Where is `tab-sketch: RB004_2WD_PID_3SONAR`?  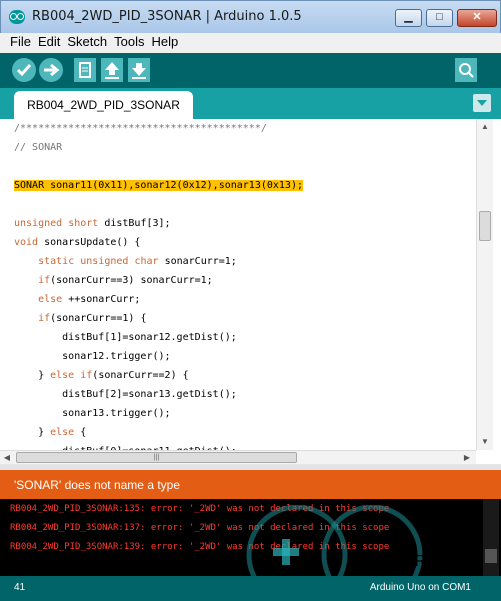 tab-sketch: RB004_2WD_PID_3SONAR is located at coordinates (103, 105).